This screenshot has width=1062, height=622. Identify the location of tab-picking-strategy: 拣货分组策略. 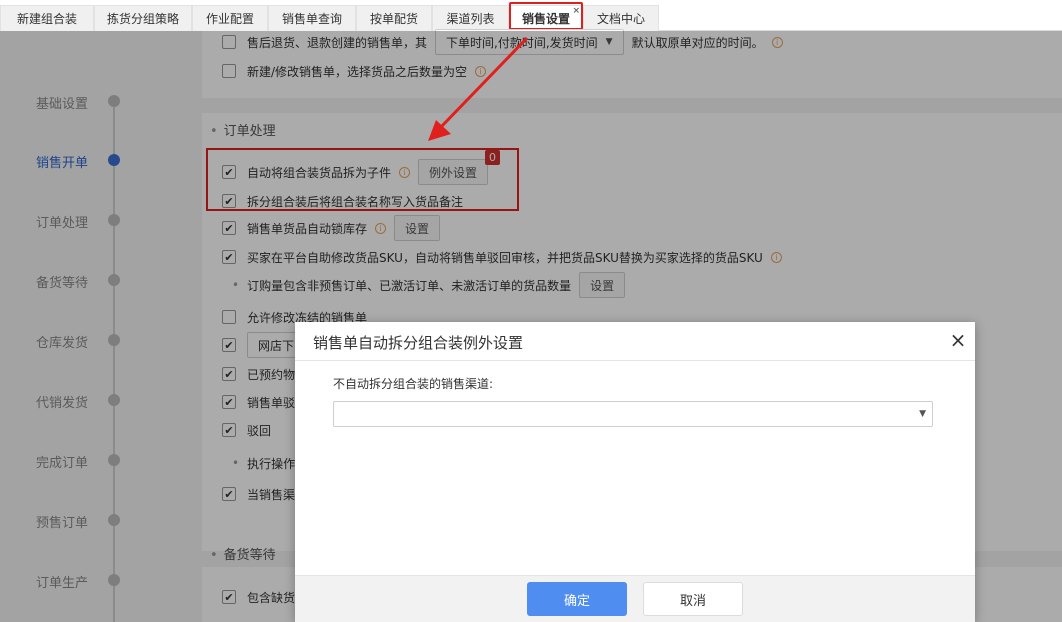
(143, 18).